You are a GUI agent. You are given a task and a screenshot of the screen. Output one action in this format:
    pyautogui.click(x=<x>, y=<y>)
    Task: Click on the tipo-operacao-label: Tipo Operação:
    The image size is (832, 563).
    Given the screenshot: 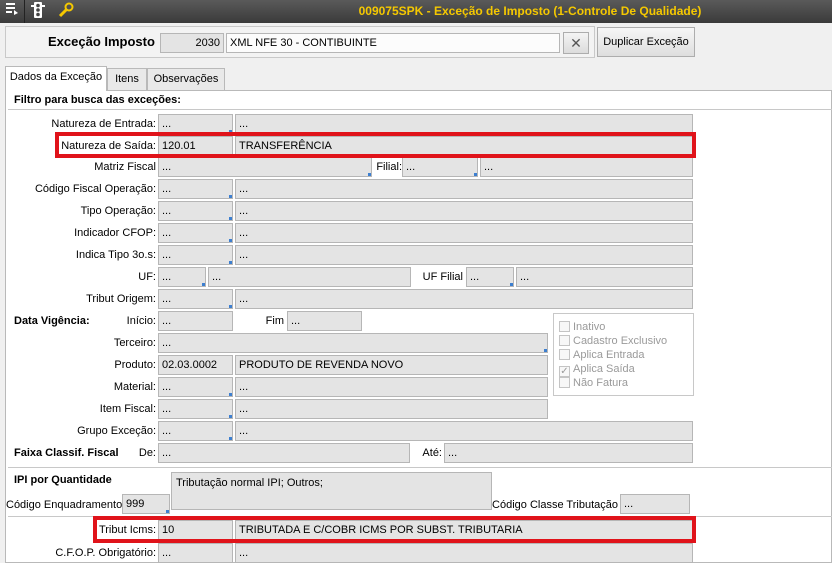 What is the action you would take?
    pyautogui.click(x=118, y=211)
    